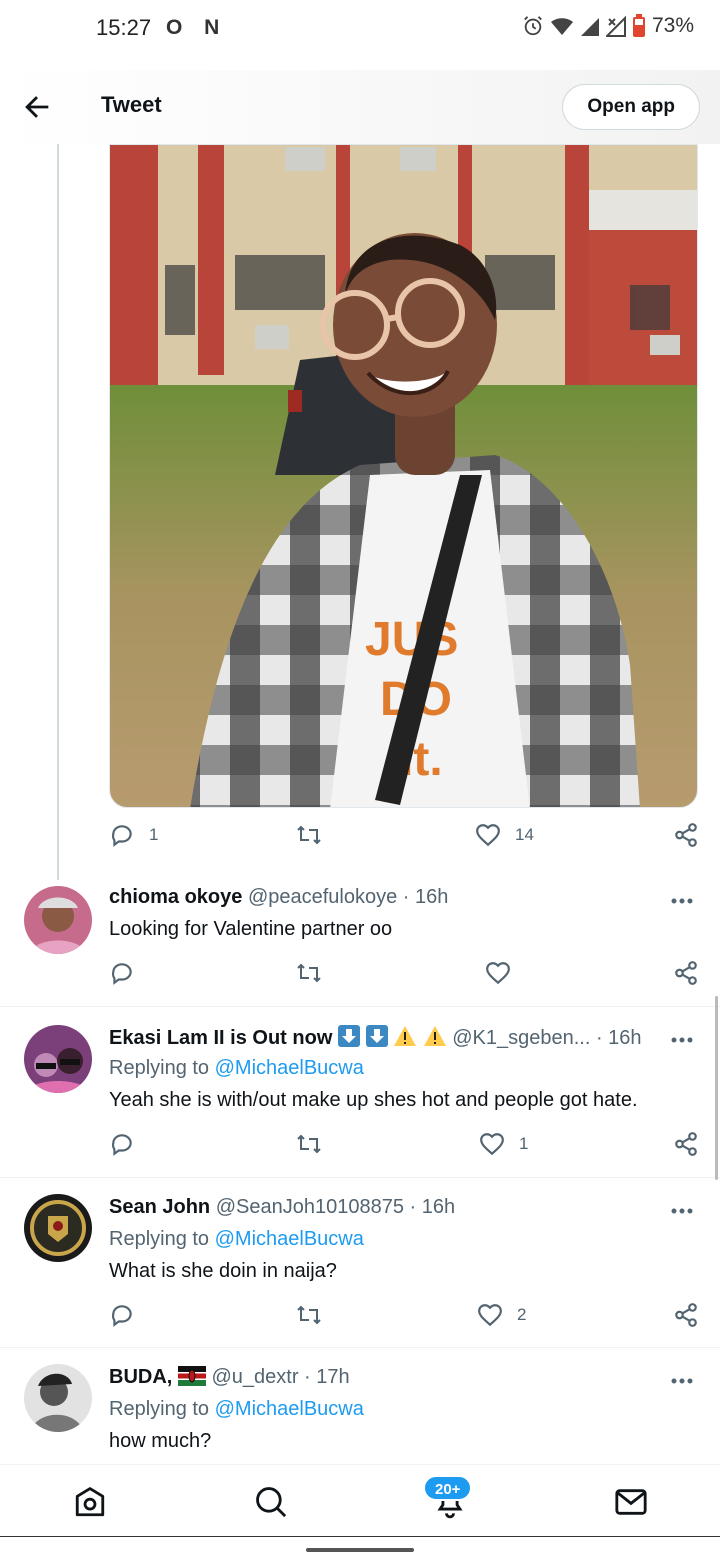 The height and width of the screenshot is (1560, 720). What do you see at coordinates (589, 27) in the screenshot?
I see `signal-icon` at bounding box center [589, 27].